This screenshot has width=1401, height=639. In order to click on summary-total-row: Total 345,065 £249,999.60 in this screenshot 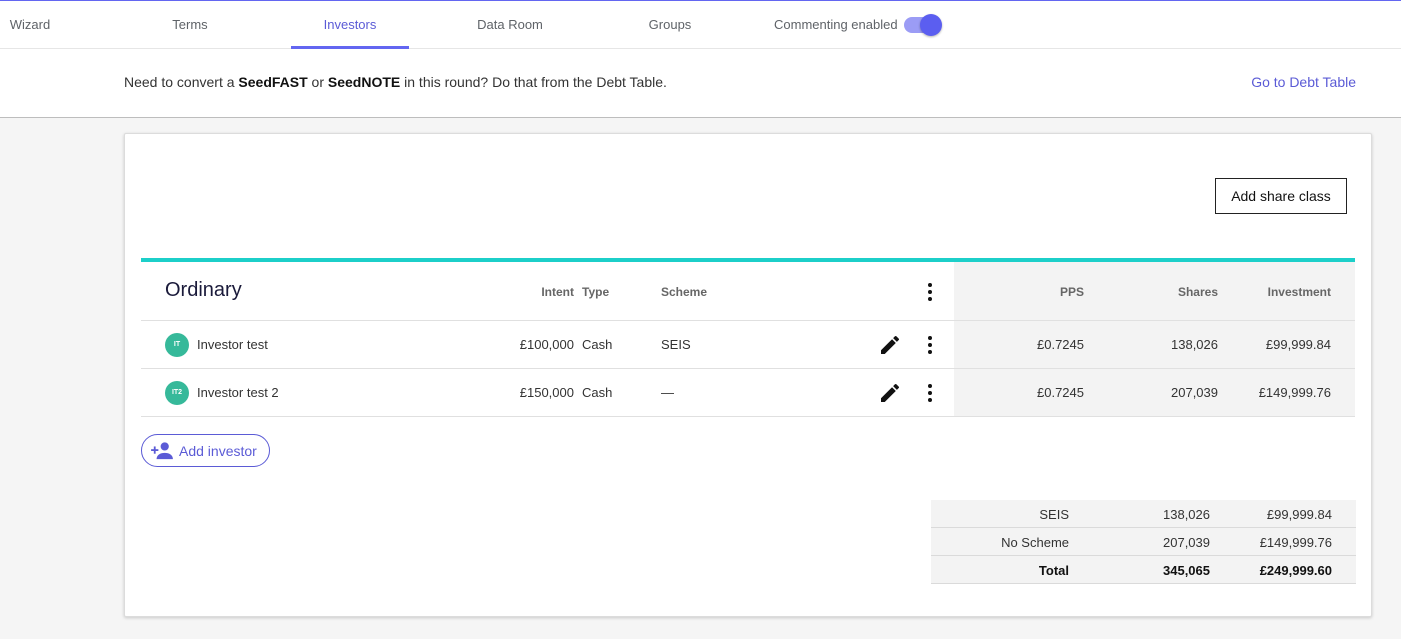, I will do `click(1143, 570)`.